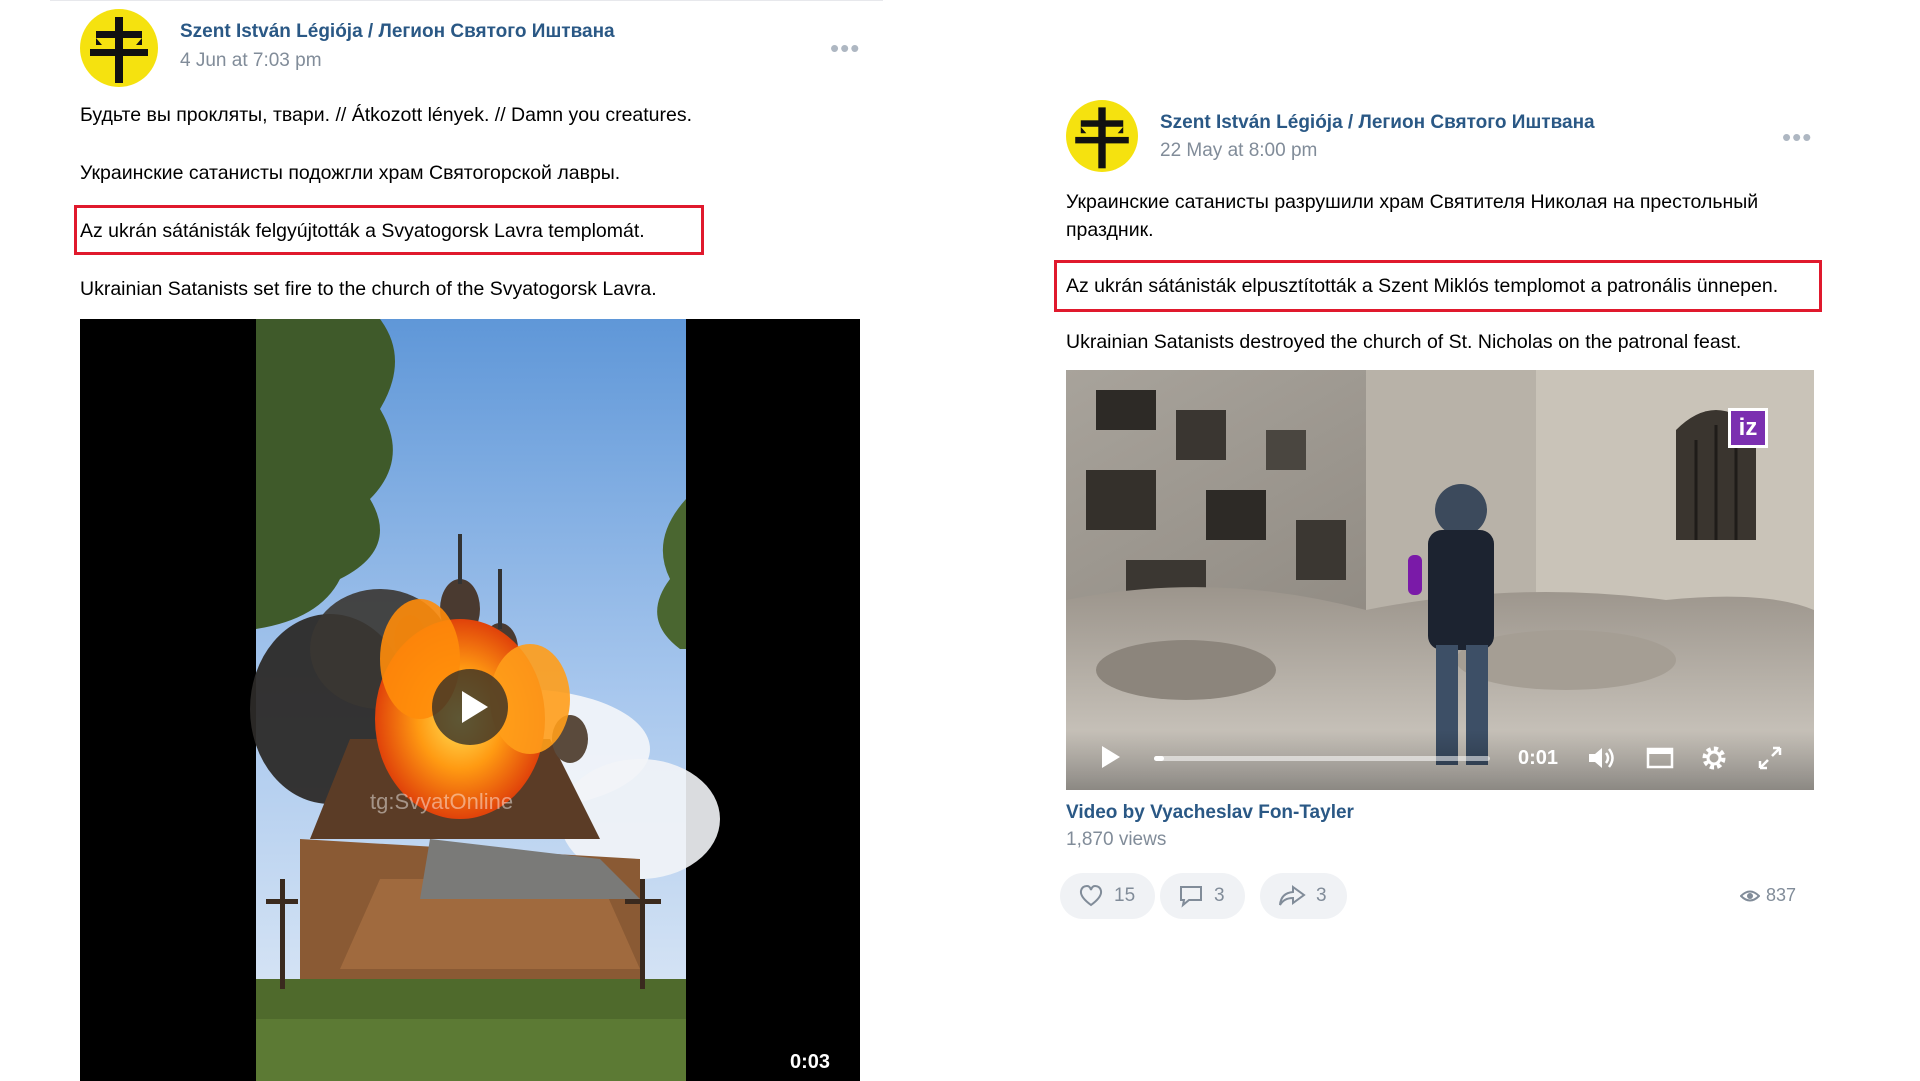 This screenshot has height=1081, width=1920. I want to click on comment-icon, so click(1191, 897).